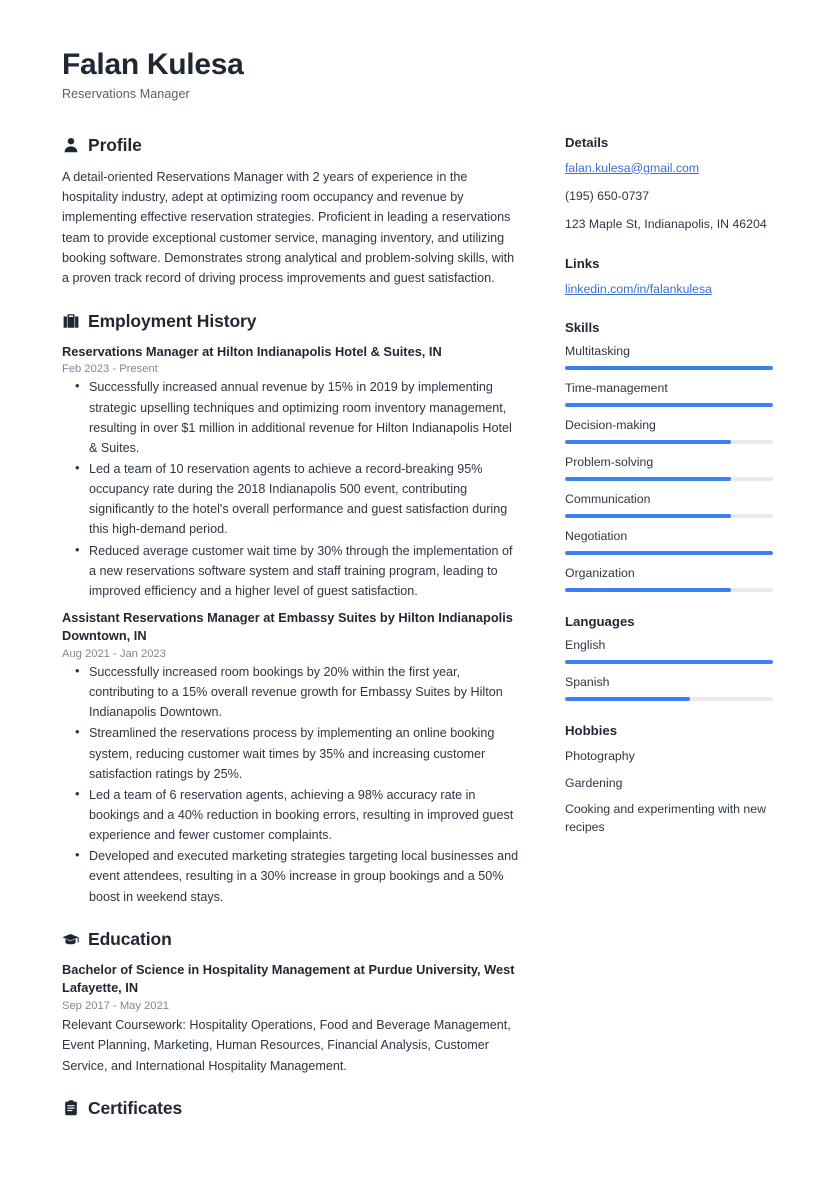  I want to click on employment-heading: Employment History, so click(291, 321).